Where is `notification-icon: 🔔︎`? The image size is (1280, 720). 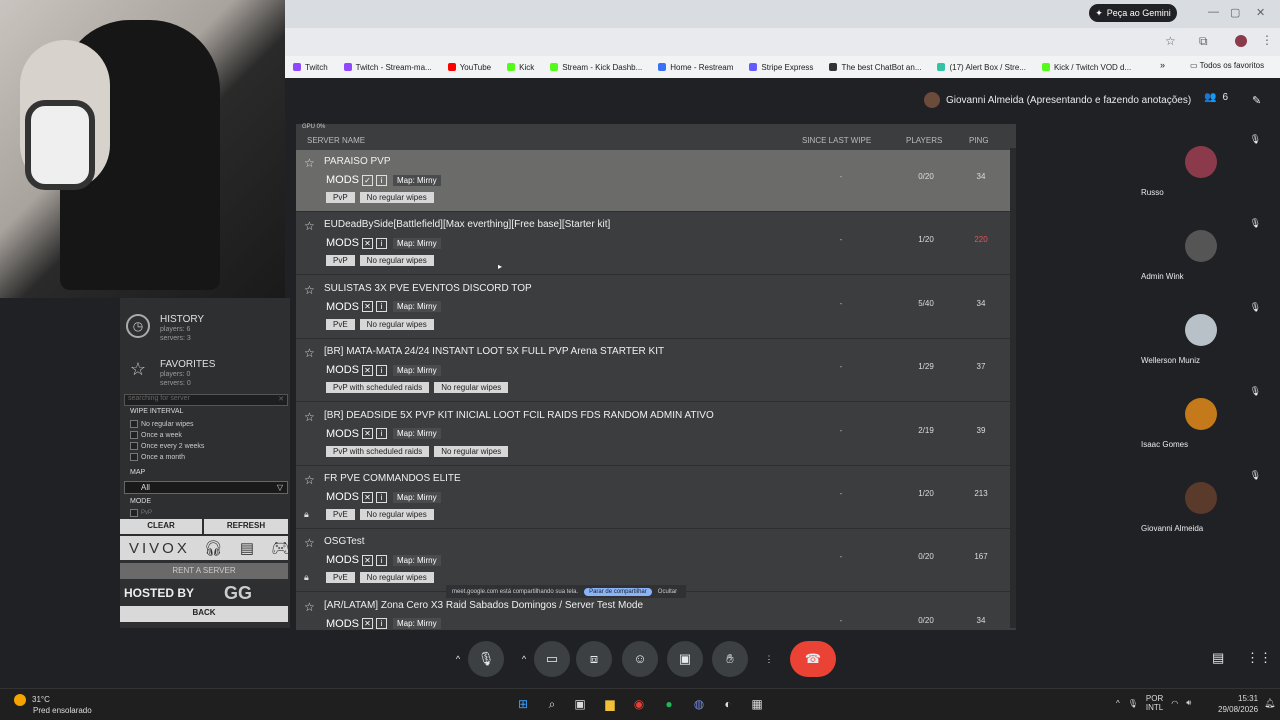
notification-icon: 🔔︎ is located at coordinates (1269, 703).